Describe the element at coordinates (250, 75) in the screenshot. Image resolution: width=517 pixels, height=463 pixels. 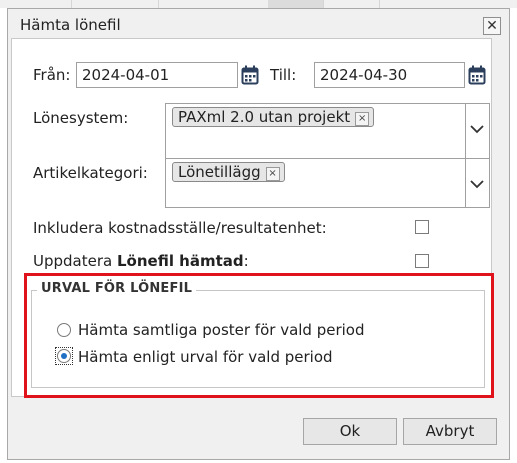
I see `from-calendar-icon` at that location.